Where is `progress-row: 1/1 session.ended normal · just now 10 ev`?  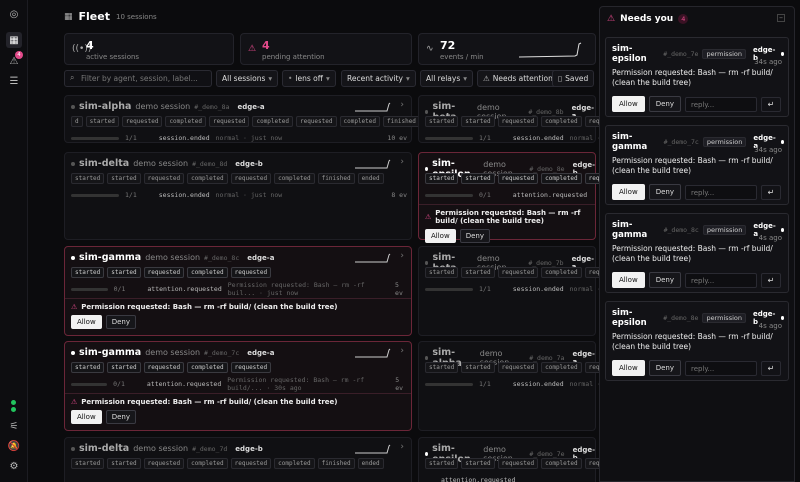
progress-row: 1/1 session.ended normal · just now 10 ev is located at coordinates (239, 138).